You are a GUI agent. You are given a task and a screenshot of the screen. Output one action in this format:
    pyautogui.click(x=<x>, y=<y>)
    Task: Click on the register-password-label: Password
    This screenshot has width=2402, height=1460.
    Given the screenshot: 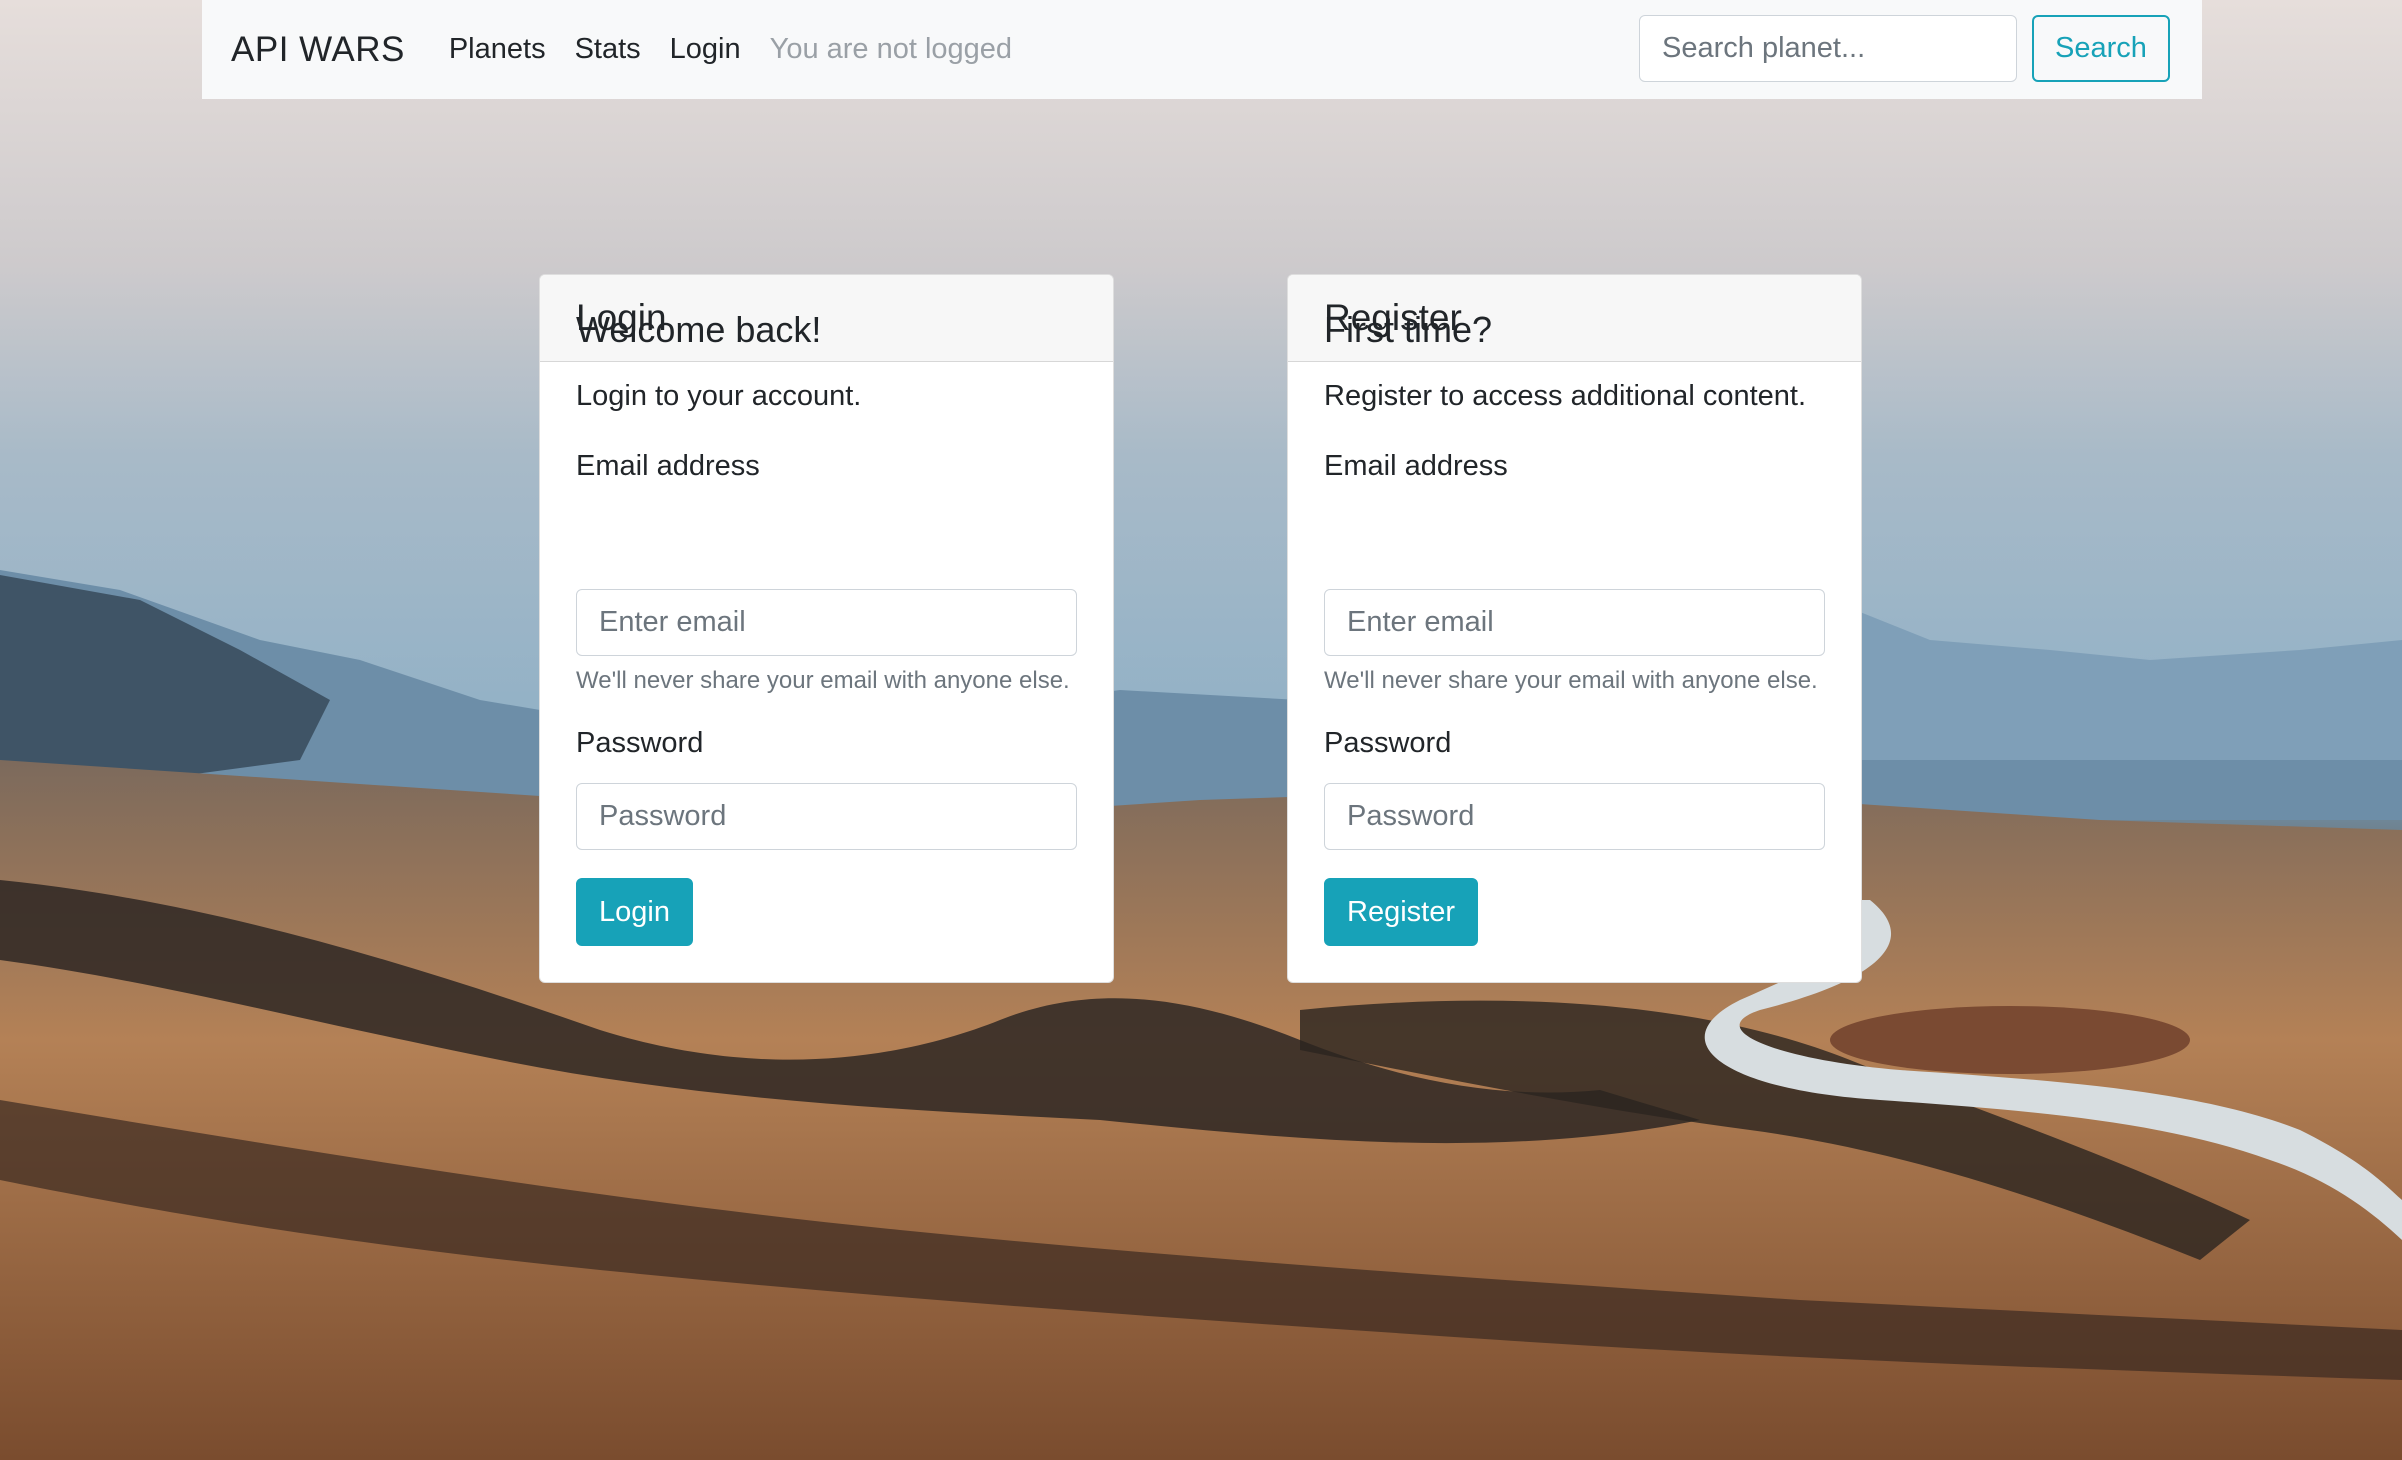 What is the action you would take?
    pyautogui.click(x=1388, y=743)
    